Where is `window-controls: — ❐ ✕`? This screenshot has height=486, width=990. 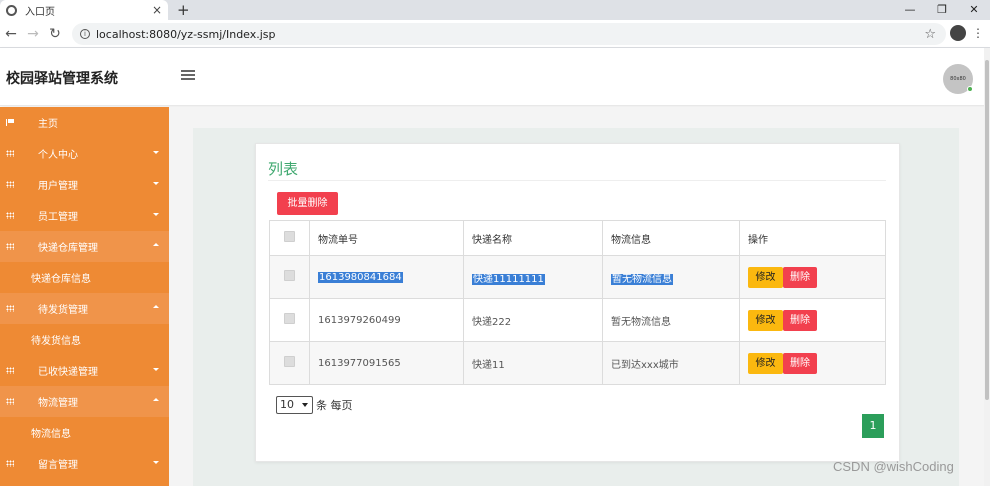
window-controls: — ❐ ✕ is located at coordinates (942, 10).